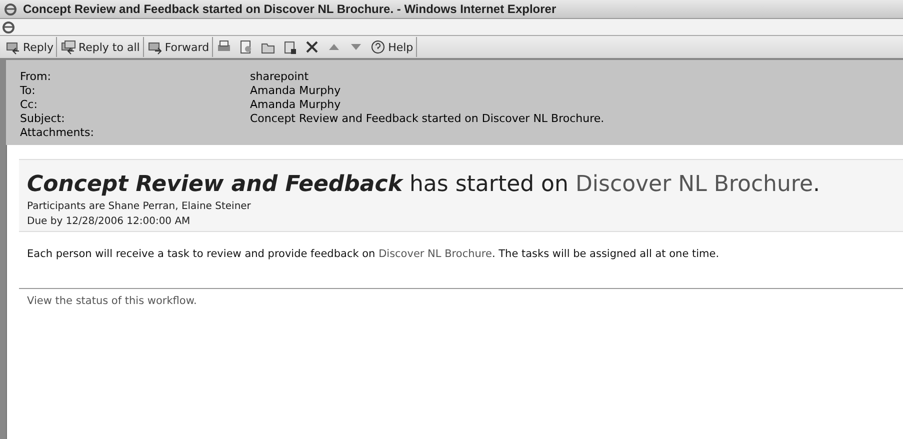 Image resolution: width=903 pixels, height=439 pixels. I want to click on header-label: To:, so click(28, 90).